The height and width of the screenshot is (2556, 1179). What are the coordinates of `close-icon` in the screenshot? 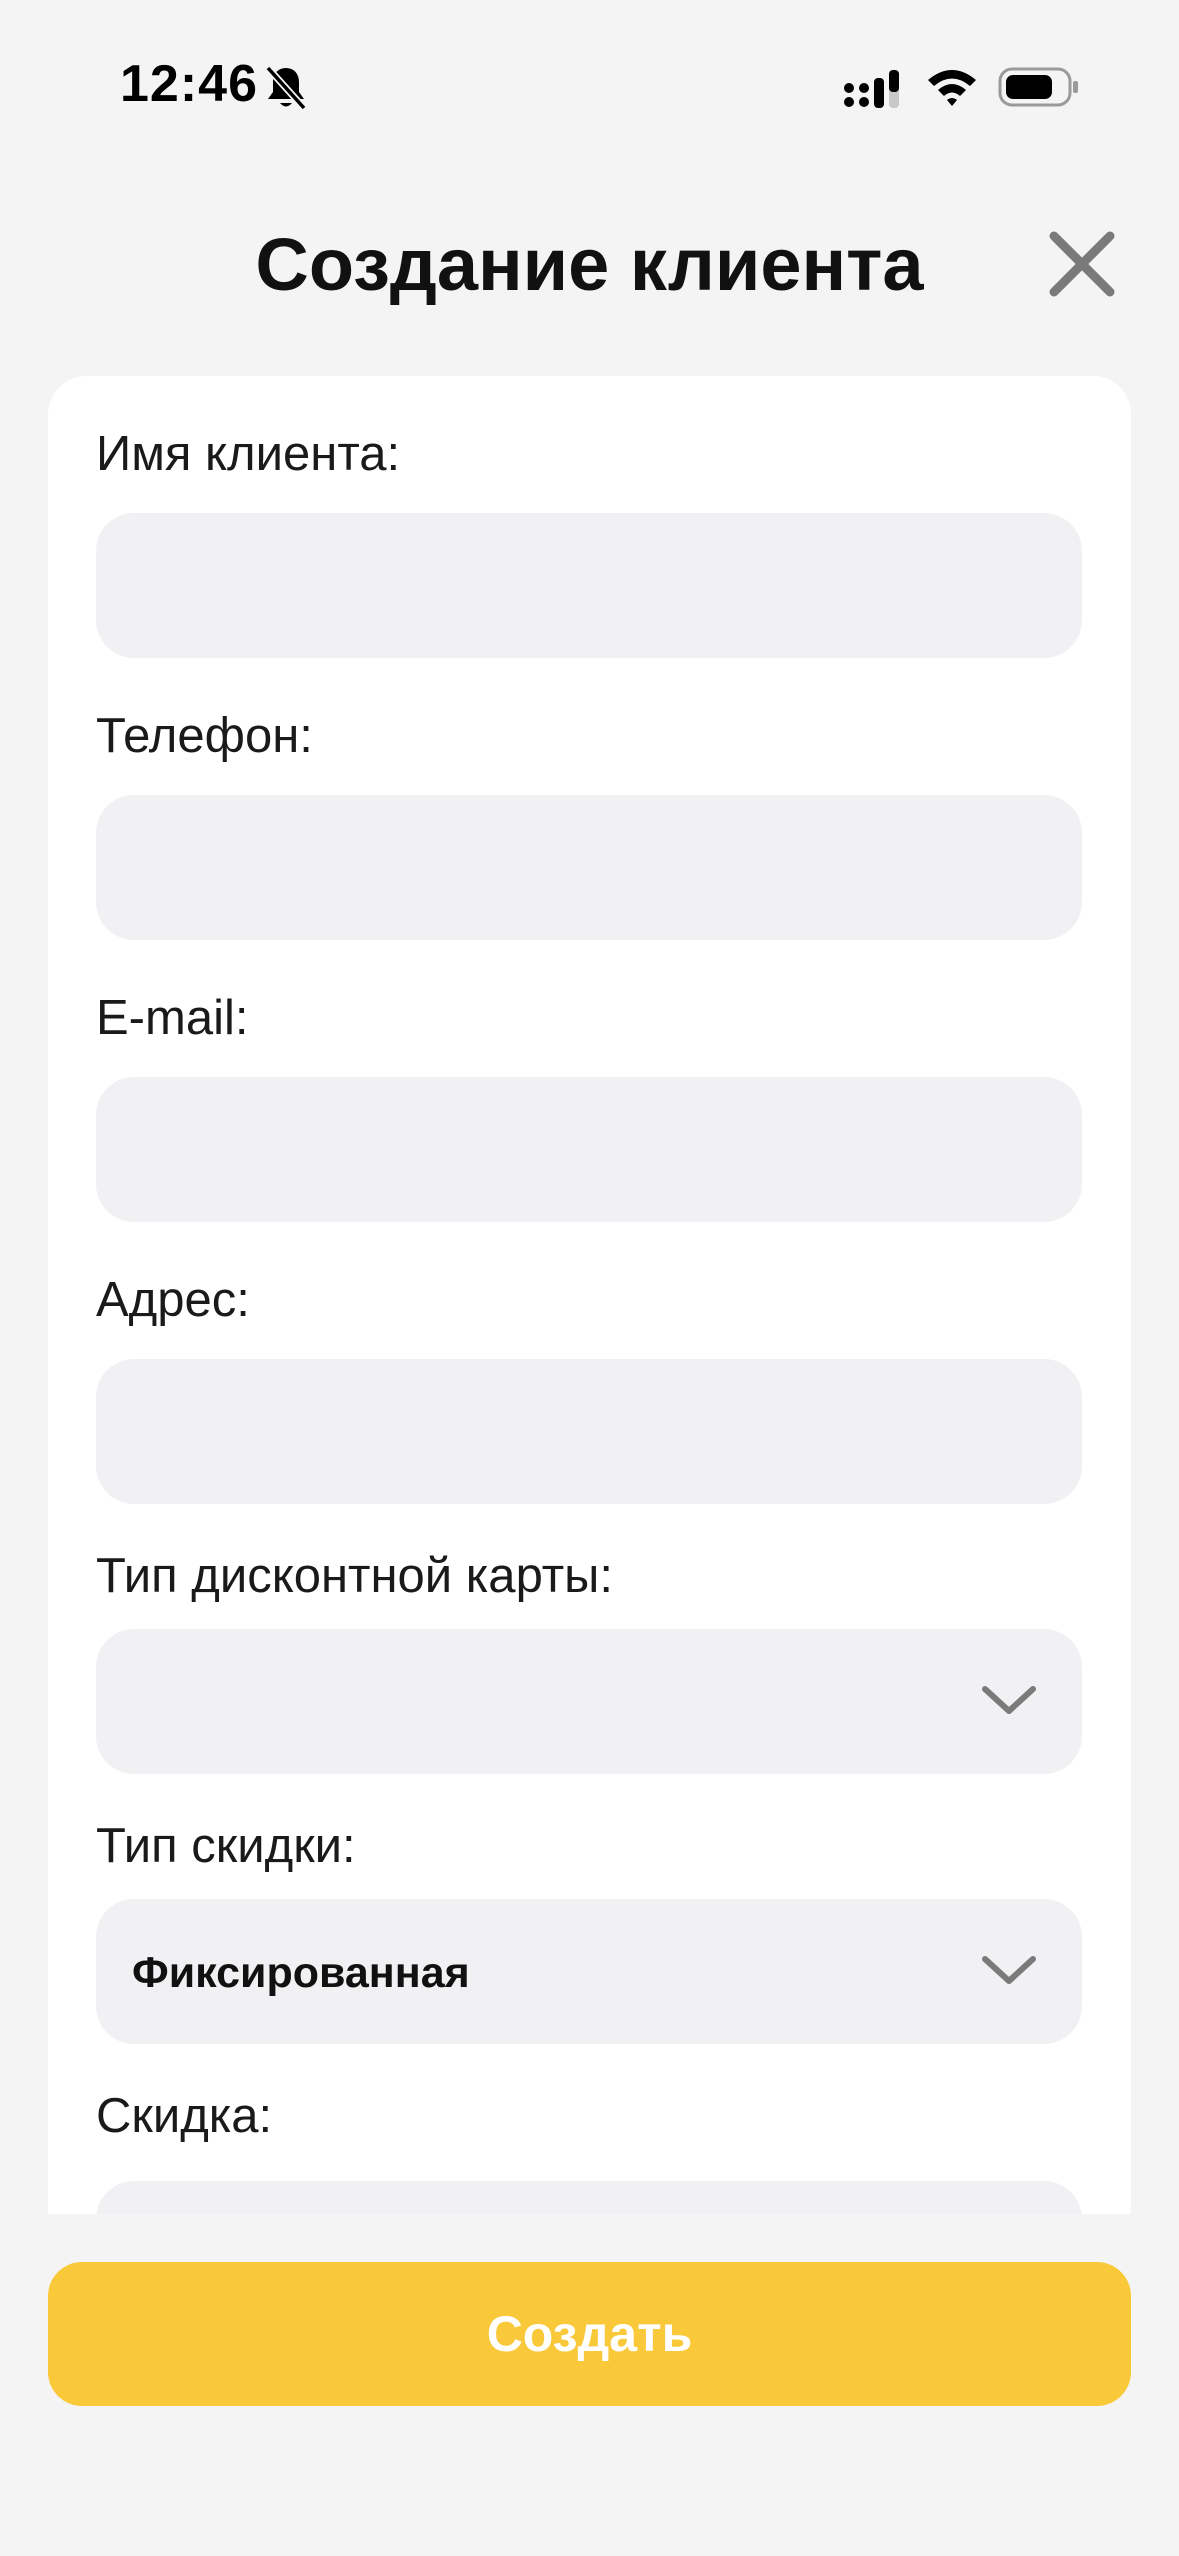 It's located at (1082, 264).